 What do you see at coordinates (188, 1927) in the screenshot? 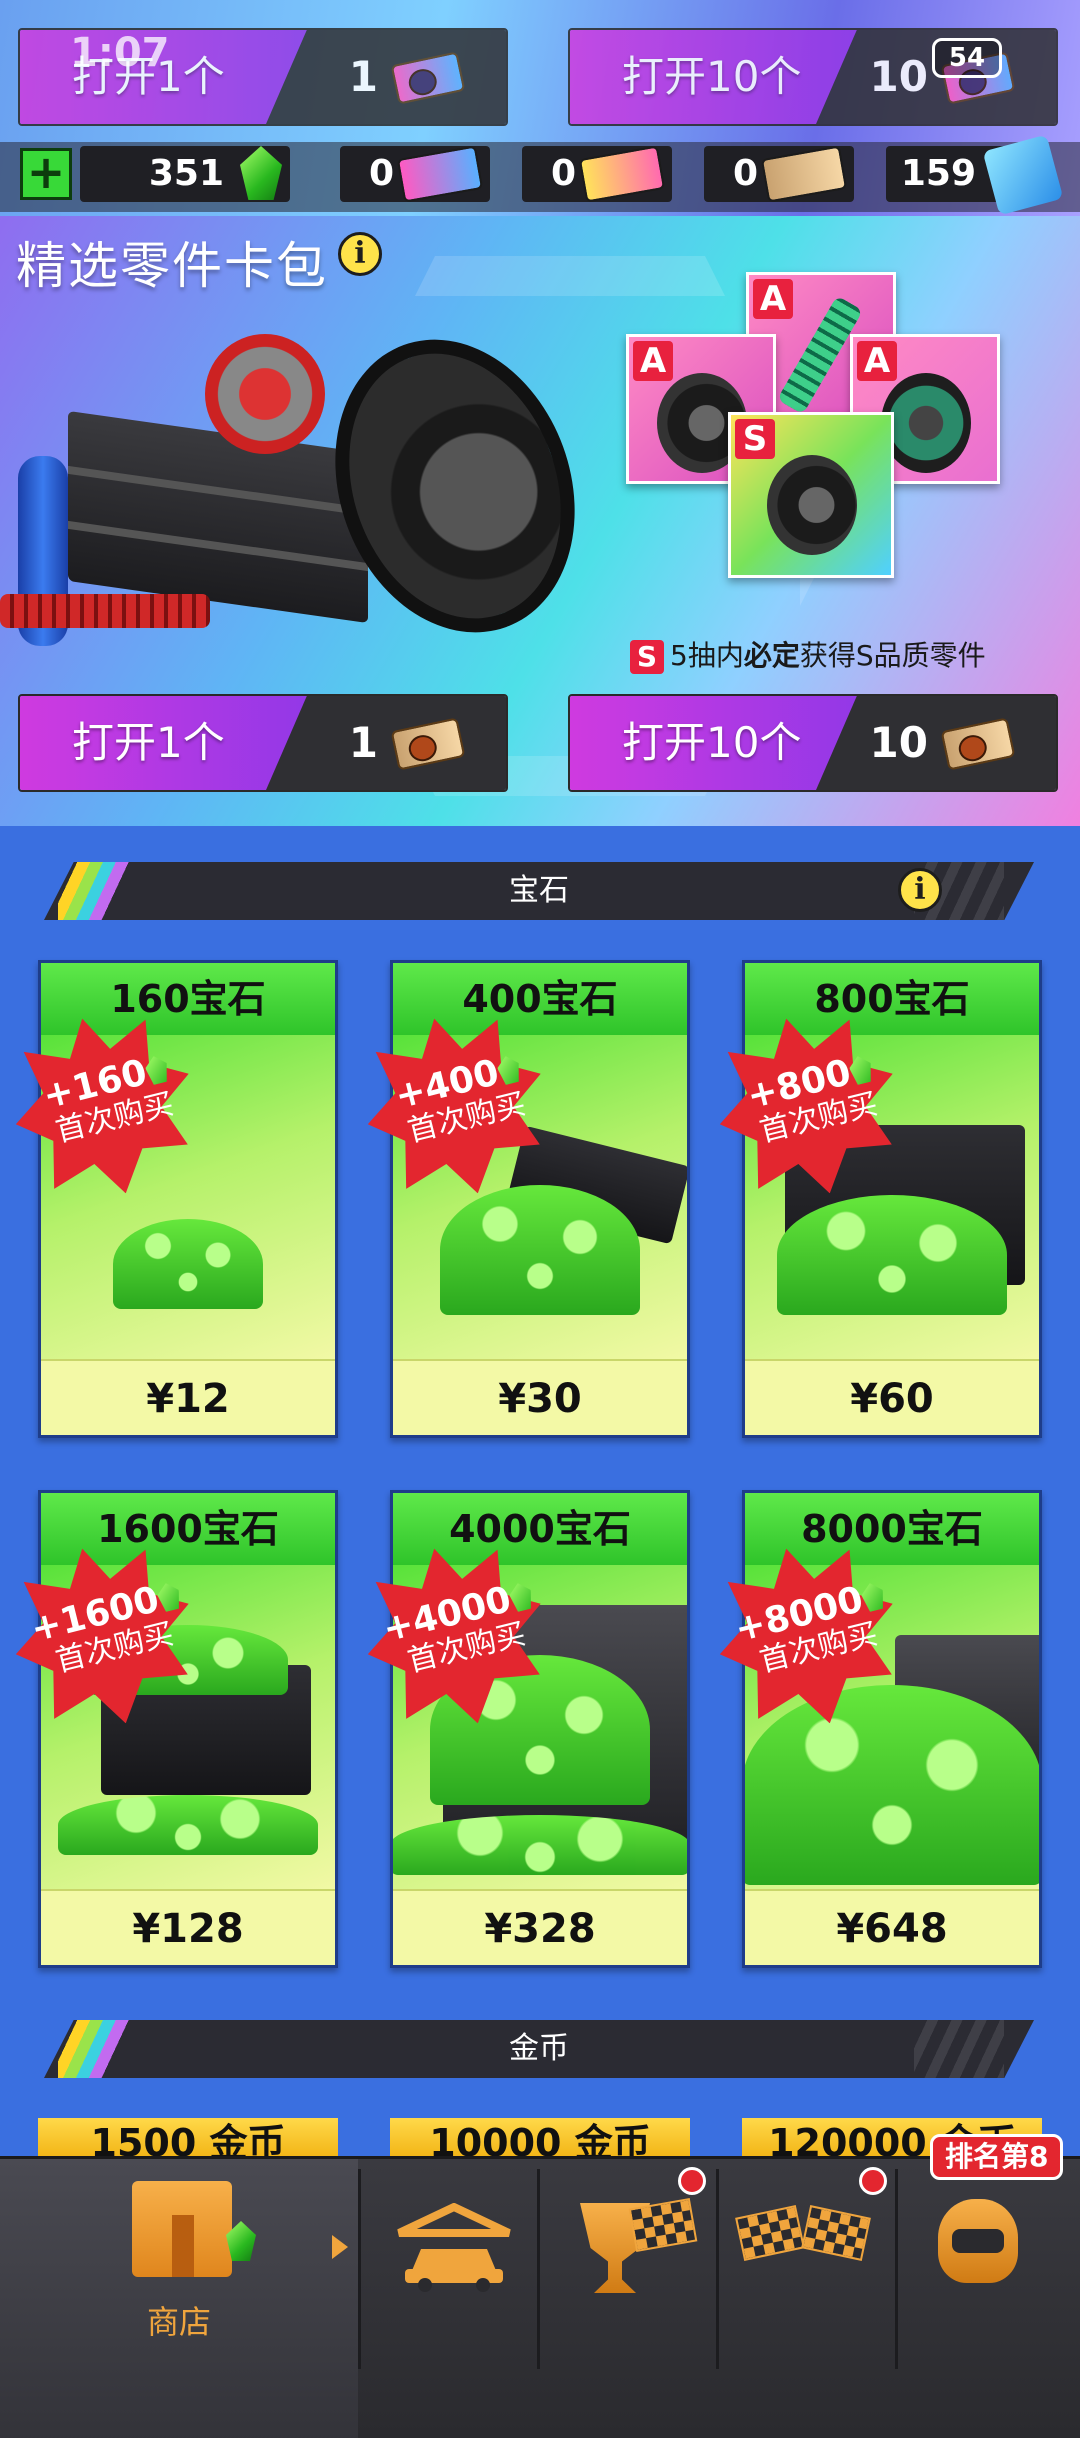
I see `gem-pack-price: ¥128` at bounding box center [188, 1927].